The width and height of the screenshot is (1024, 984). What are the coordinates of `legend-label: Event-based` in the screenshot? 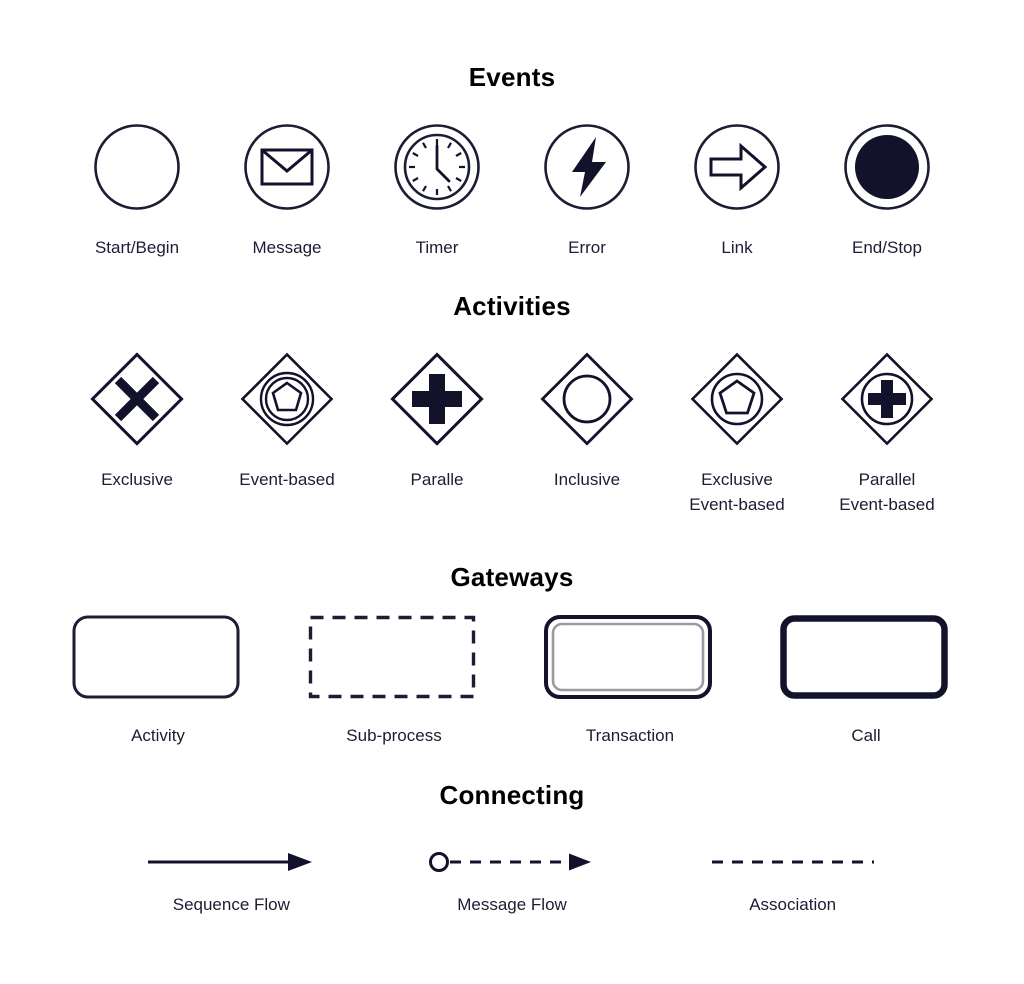 It's located at (287, 479).